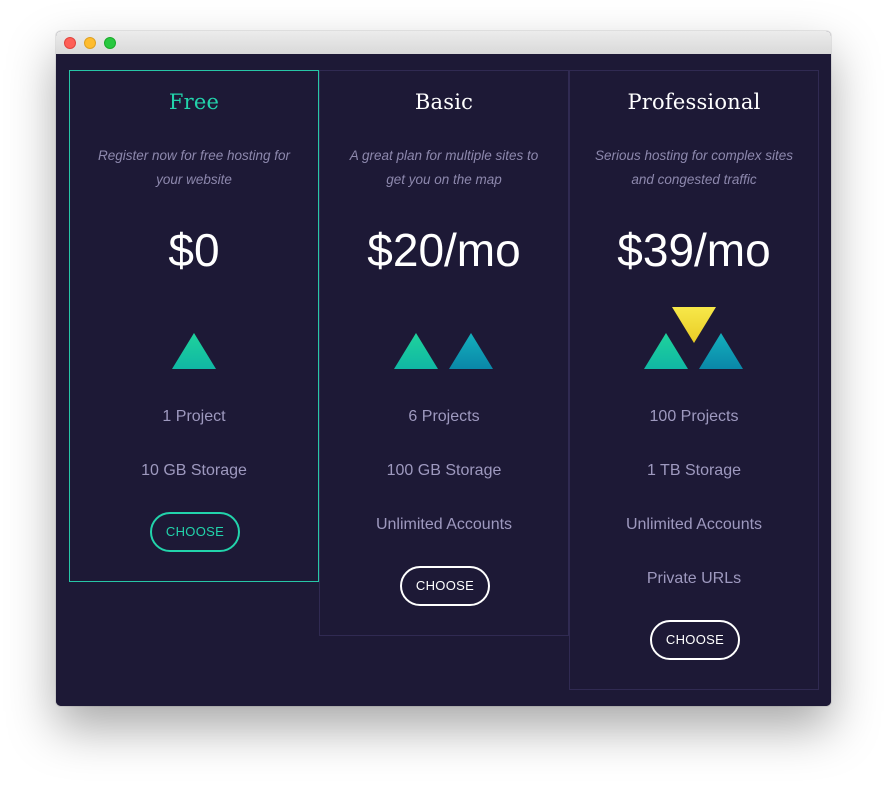  Describe the element at coordinates (694, 250) in the screenshot. I see `plan-price: $39/mo` at that location.